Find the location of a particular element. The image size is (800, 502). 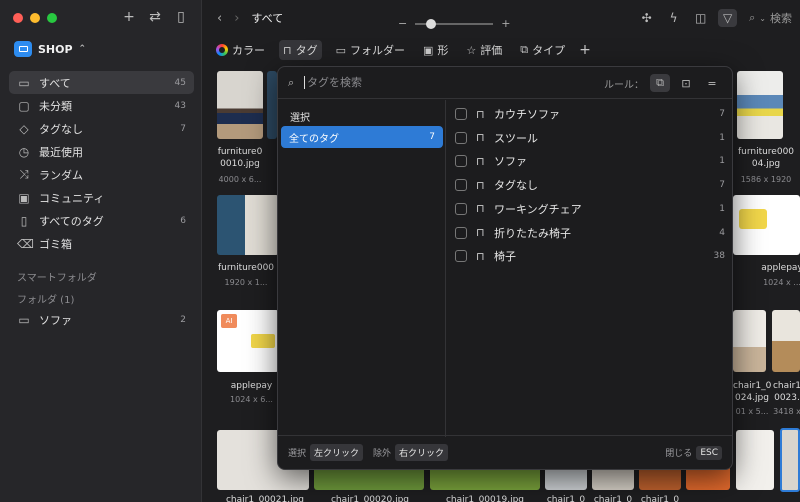

filter-type: ⧉ タイプ is located at coordinates (542, 50).